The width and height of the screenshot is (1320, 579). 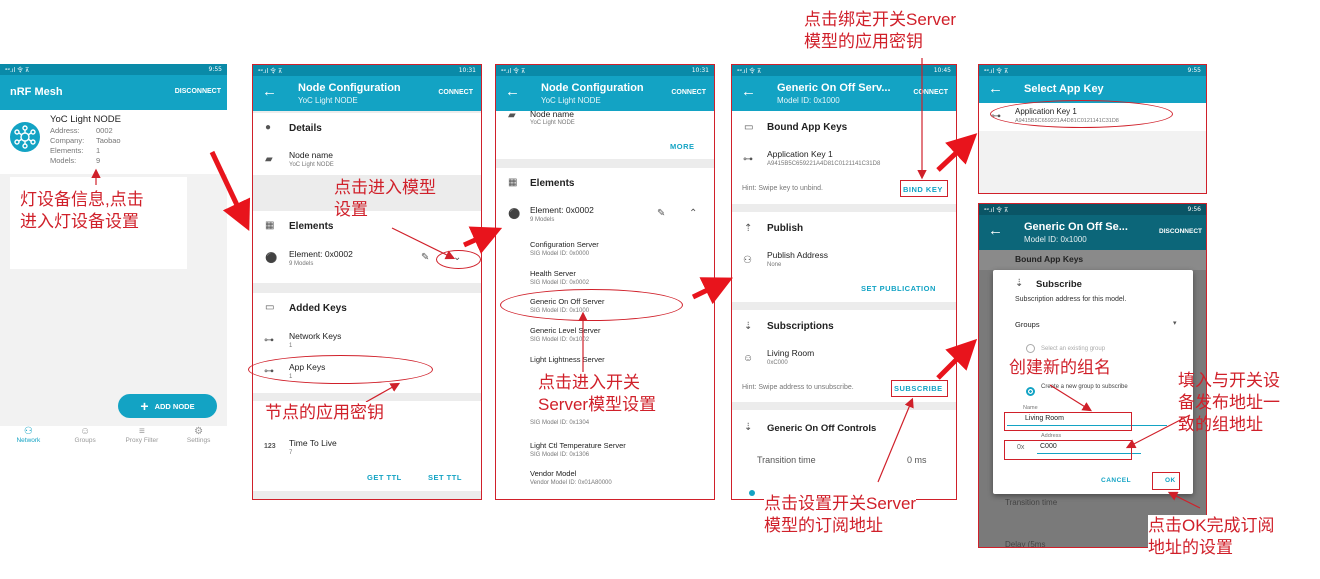 What do you see at coordinates (553, 473) in the screenshot?
I see `model-item: Vendor Model` at bounding box center [553, 473].